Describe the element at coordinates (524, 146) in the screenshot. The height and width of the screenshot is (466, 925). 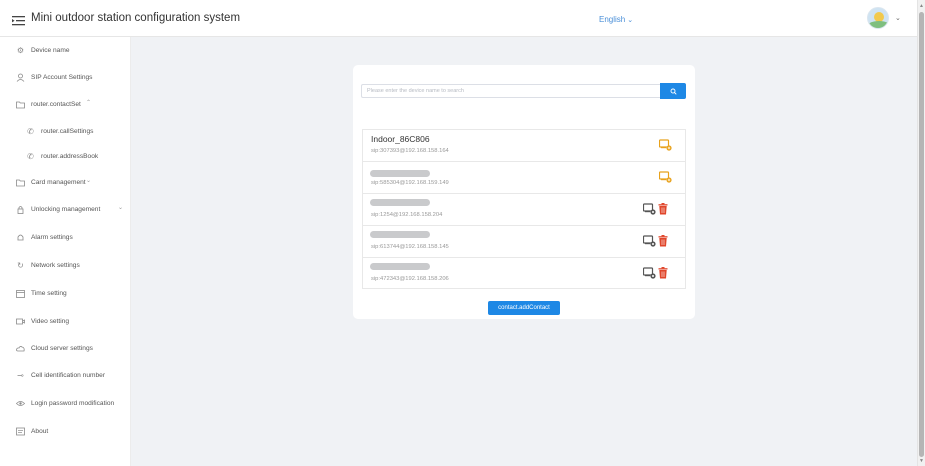
I see `contact-row: Indoor_86C806 sip:307393@192.168.158.164` at that location.